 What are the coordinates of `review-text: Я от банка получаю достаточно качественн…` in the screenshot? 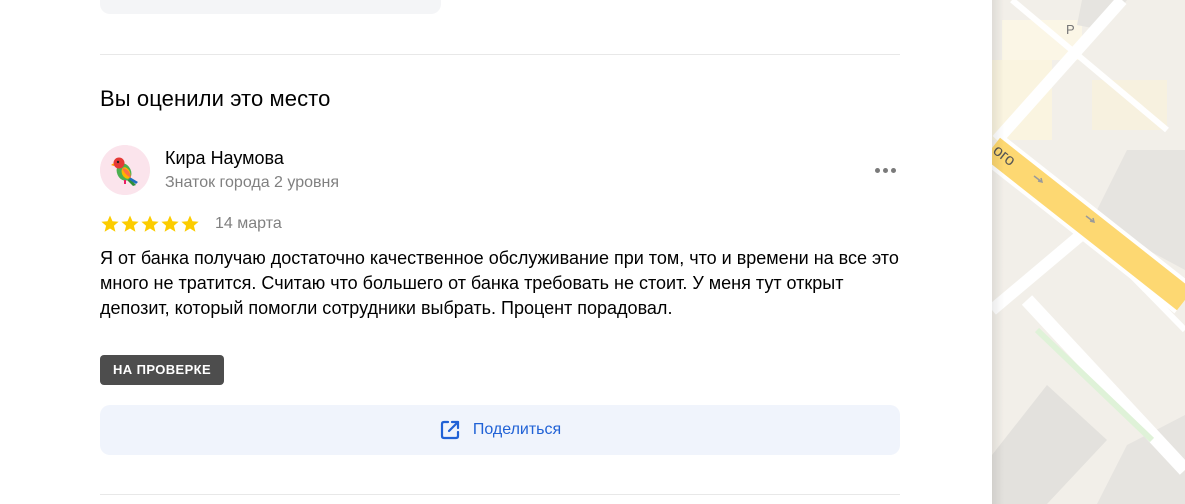 It's located at (499, 283).